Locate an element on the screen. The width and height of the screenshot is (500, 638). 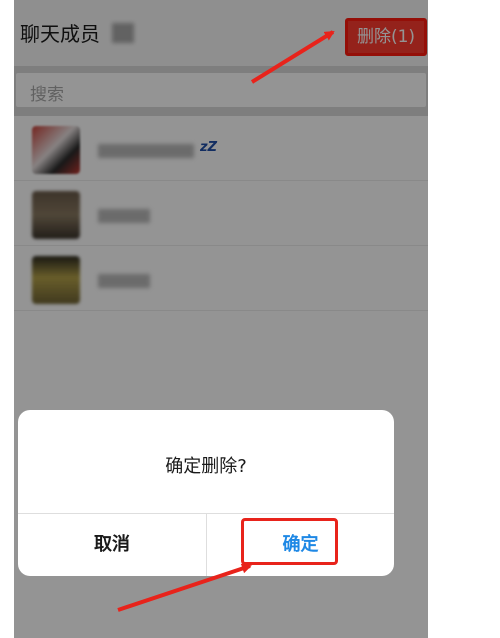
arrow-to-confirm-icon is located at coordinates (184, 587).